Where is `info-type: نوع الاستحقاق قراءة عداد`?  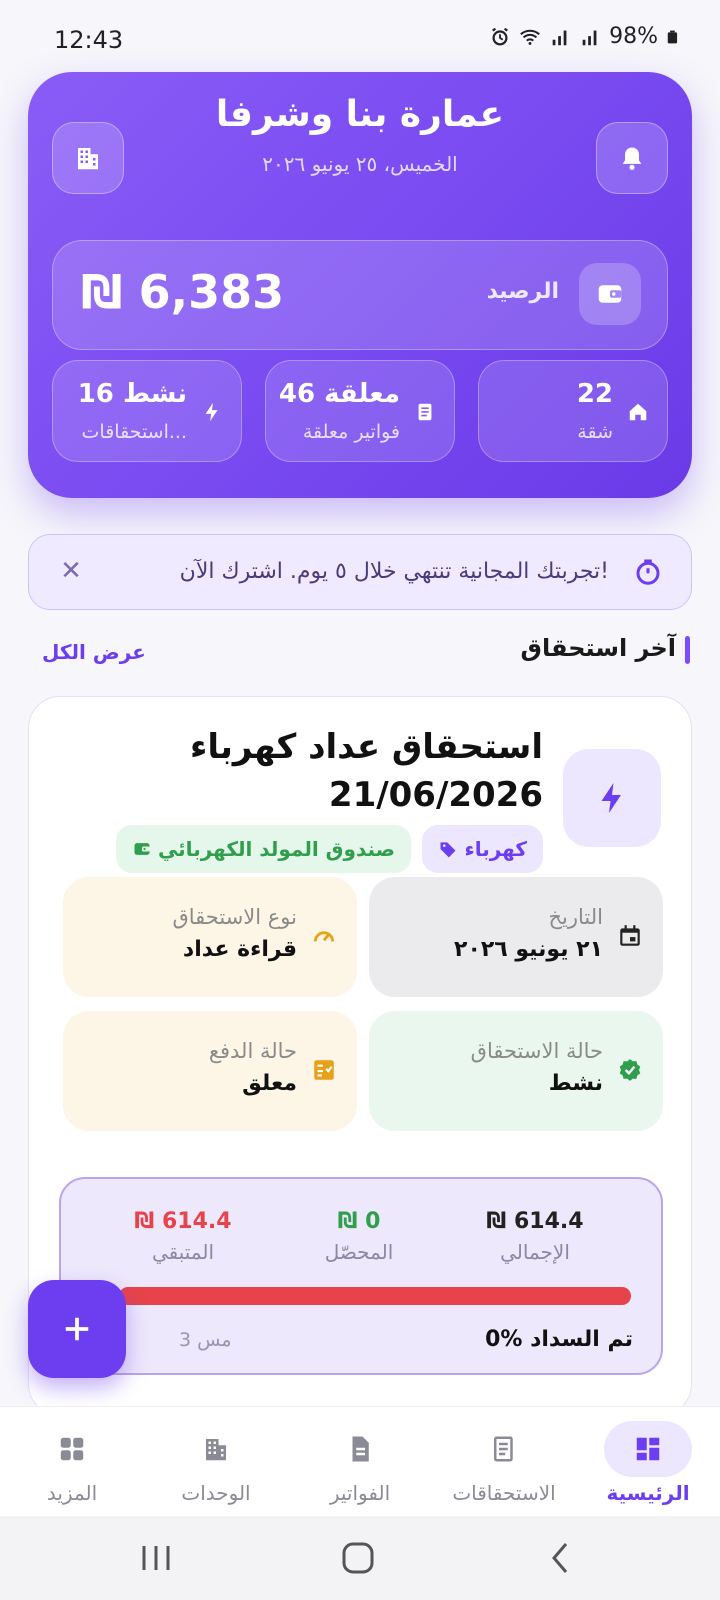 info-type: نوع الاستحقاق قراءة عداد is located at coordinates (210, 937).